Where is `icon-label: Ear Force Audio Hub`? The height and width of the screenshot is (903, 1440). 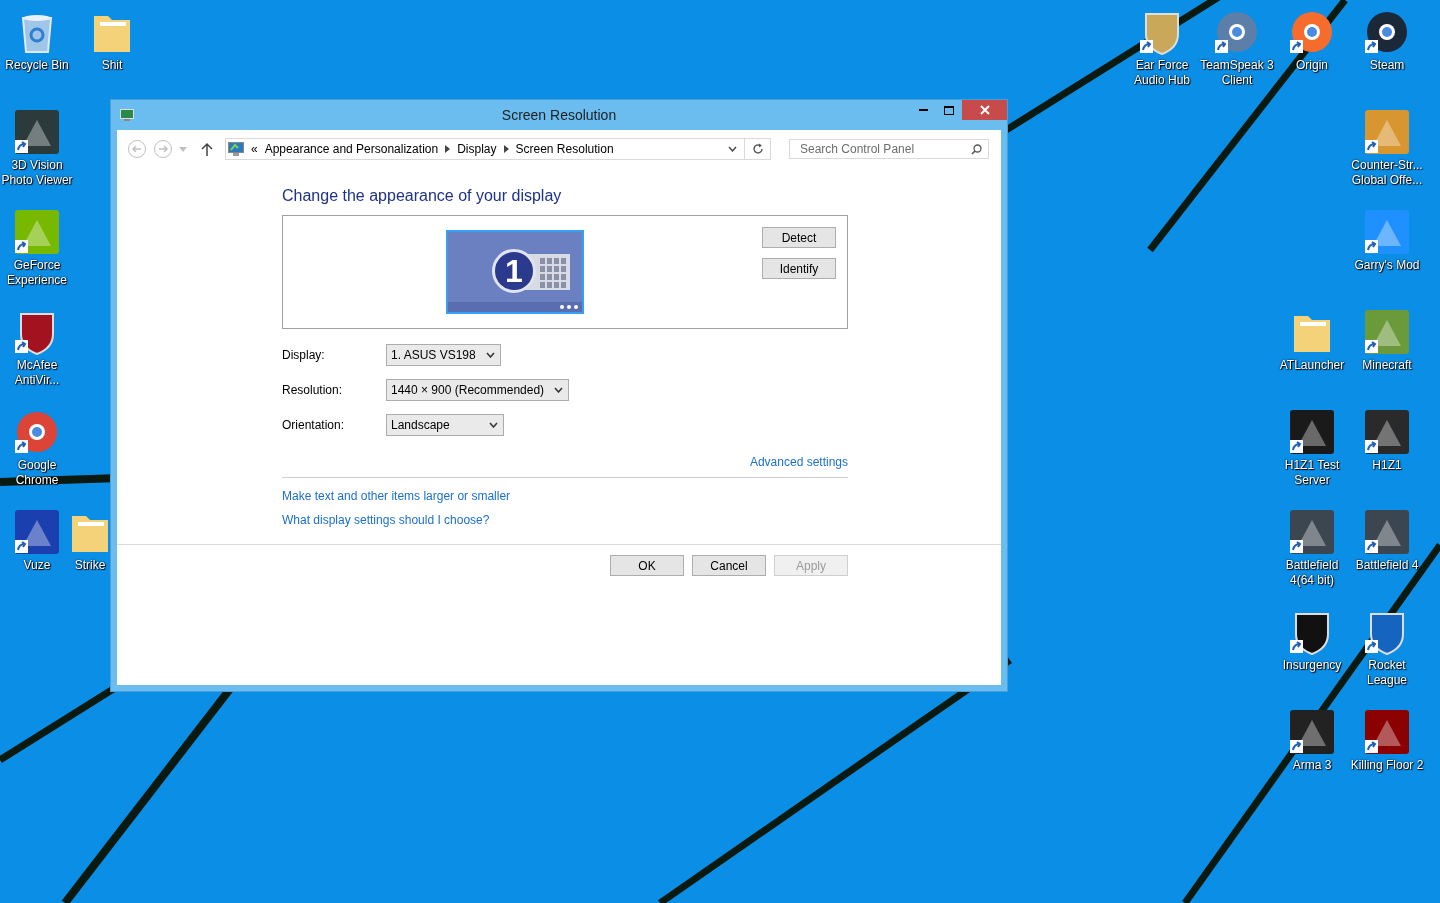 icon-label: Ear Force Audio Hub is located at coordinates (1161, 73).